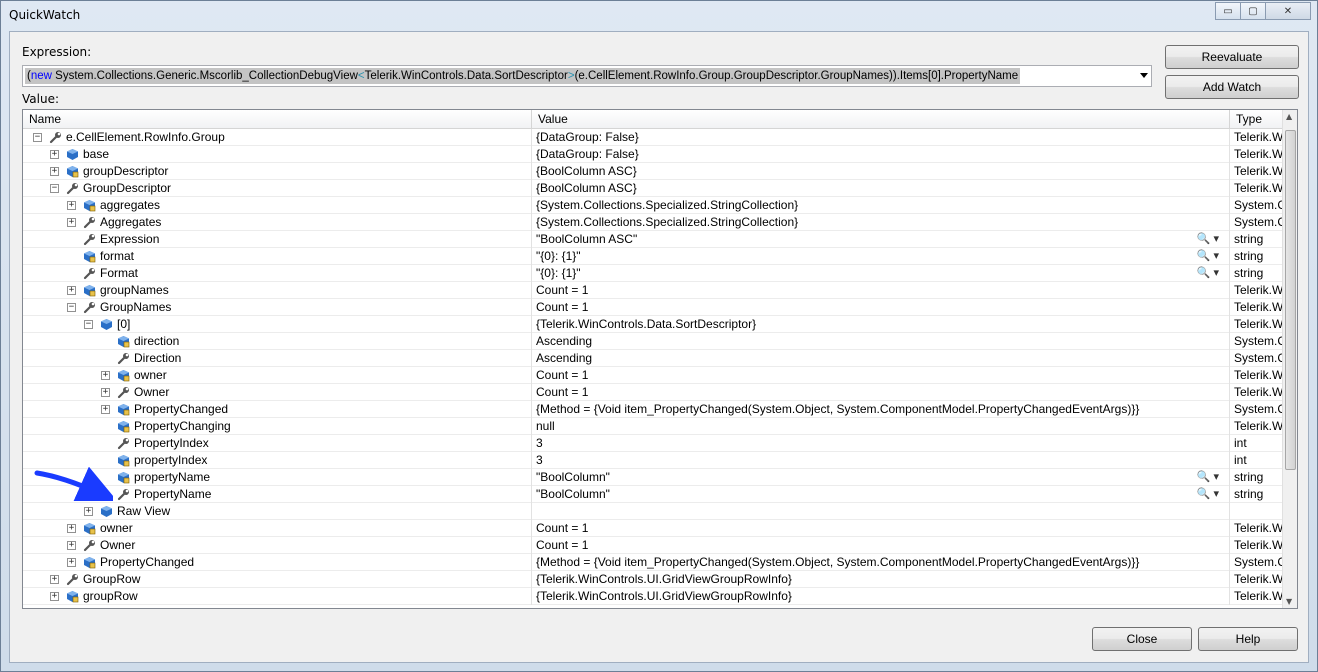 This screenshot has width=1318, height=672. I want to click on column-header-type: Type, so click(1256, 119).